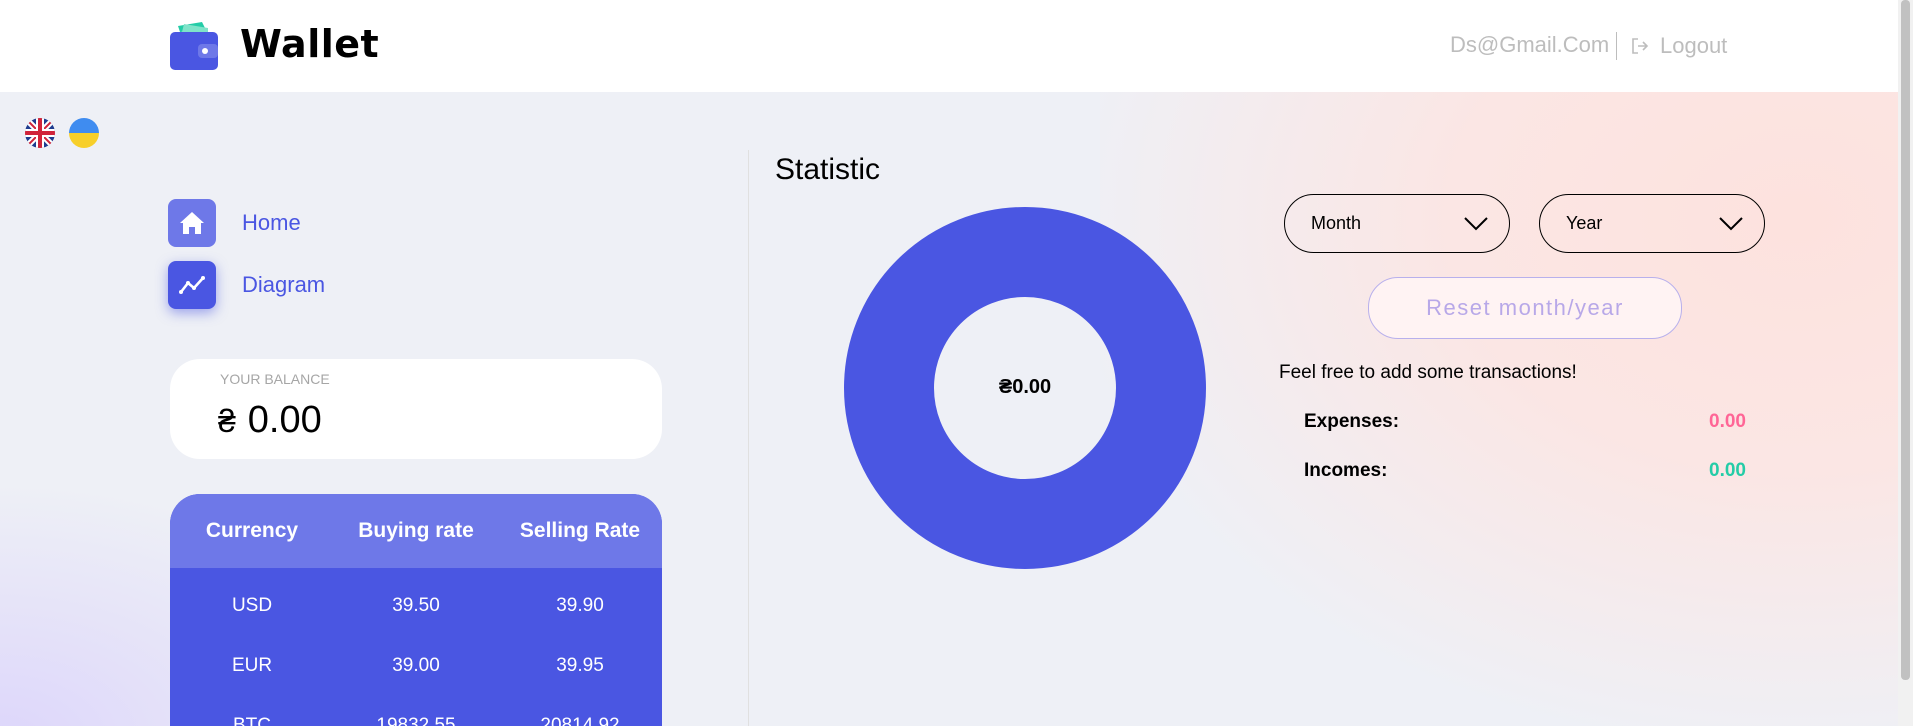  I want to click on table-row: EUR 39.00 39.95, so click(416, 666).